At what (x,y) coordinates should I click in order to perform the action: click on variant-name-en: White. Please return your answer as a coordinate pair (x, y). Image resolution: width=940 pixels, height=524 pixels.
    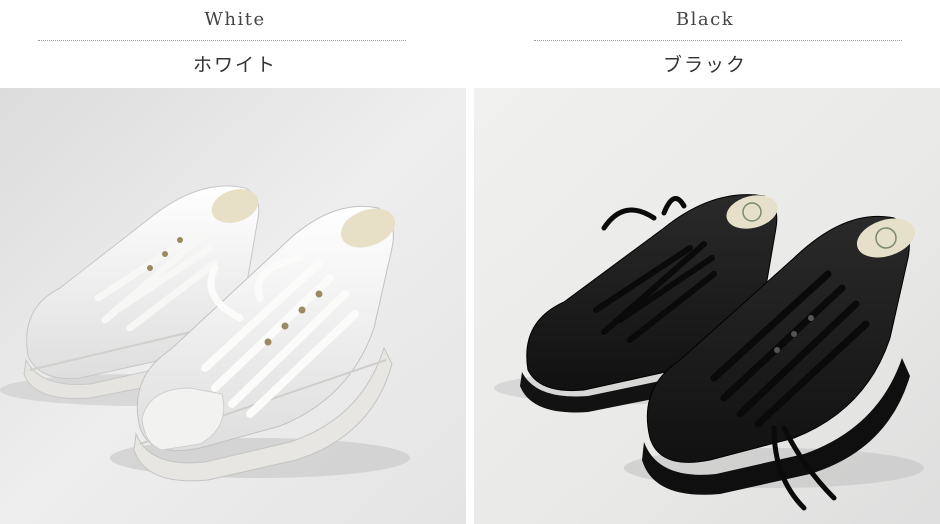
    Looking at the image, I should click on (235, 19).